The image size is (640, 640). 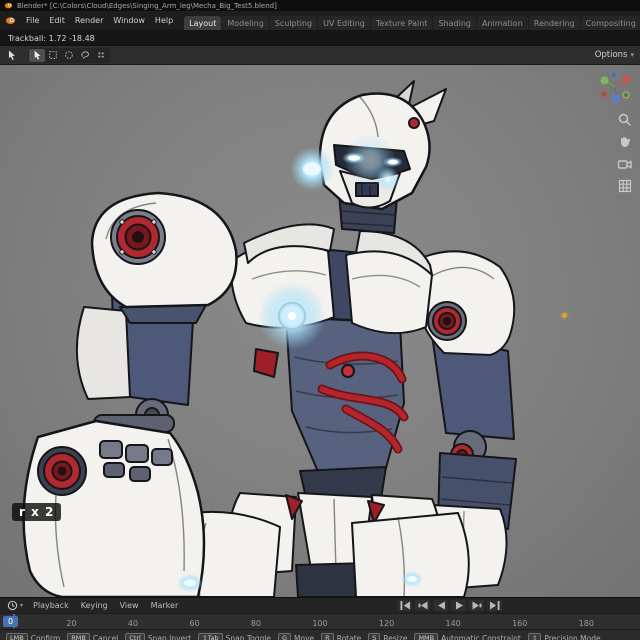 What do you see at coordinates (248, 637) in the screenshot?
I see `hint-label: Snap Toggle` at bounding box center [248, 637].